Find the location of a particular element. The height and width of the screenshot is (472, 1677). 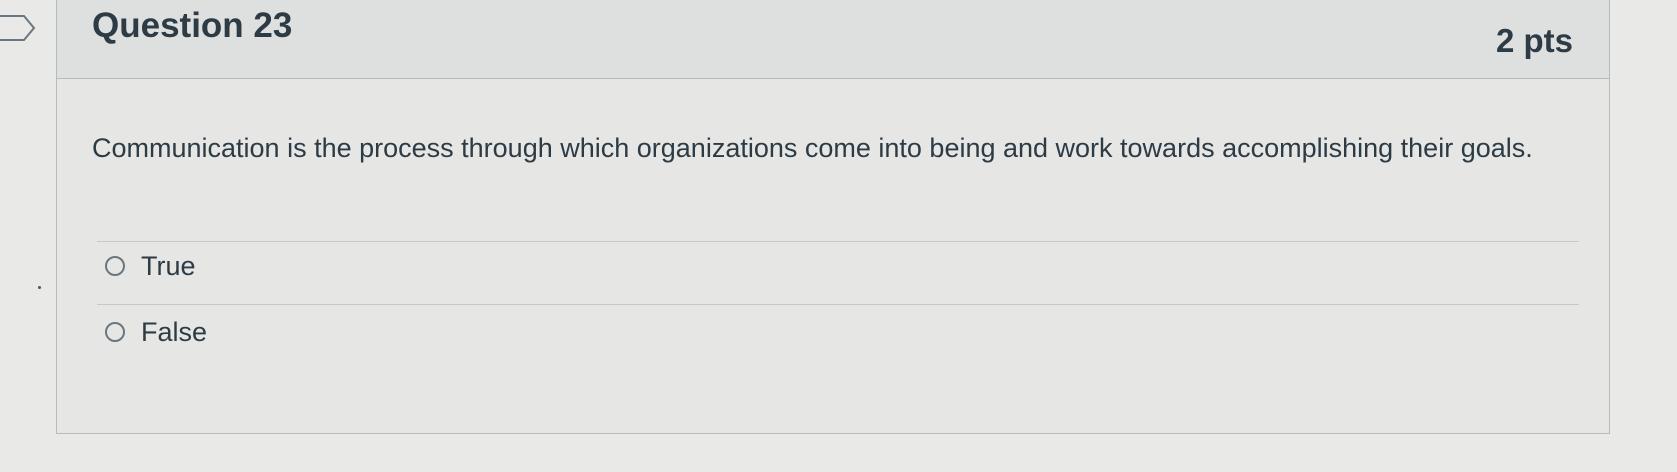

answer-option-false: False is located at coordinates (156, 332).